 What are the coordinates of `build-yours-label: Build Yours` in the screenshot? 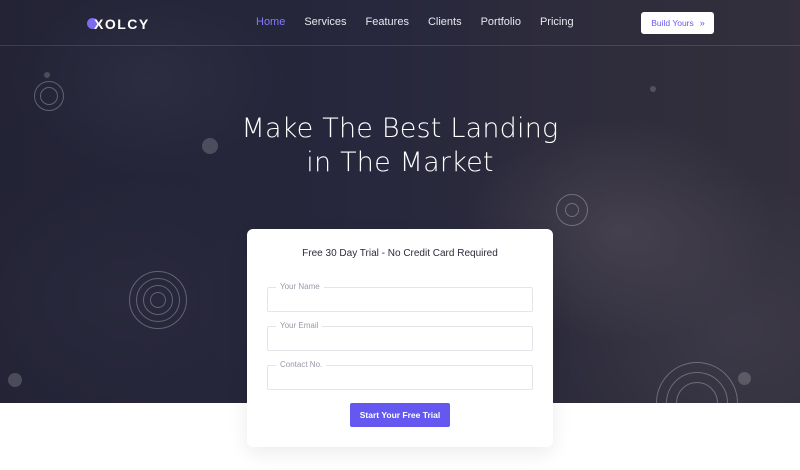 It's located at (672, 23).